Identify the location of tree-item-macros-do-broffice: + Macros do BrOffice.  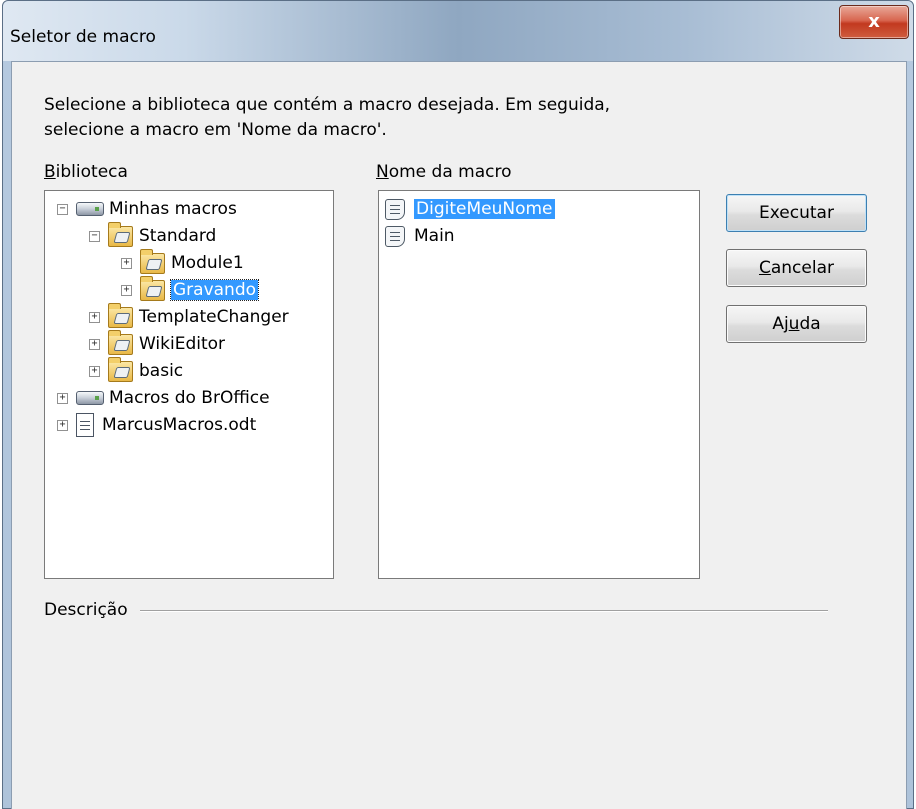
(163, 398).